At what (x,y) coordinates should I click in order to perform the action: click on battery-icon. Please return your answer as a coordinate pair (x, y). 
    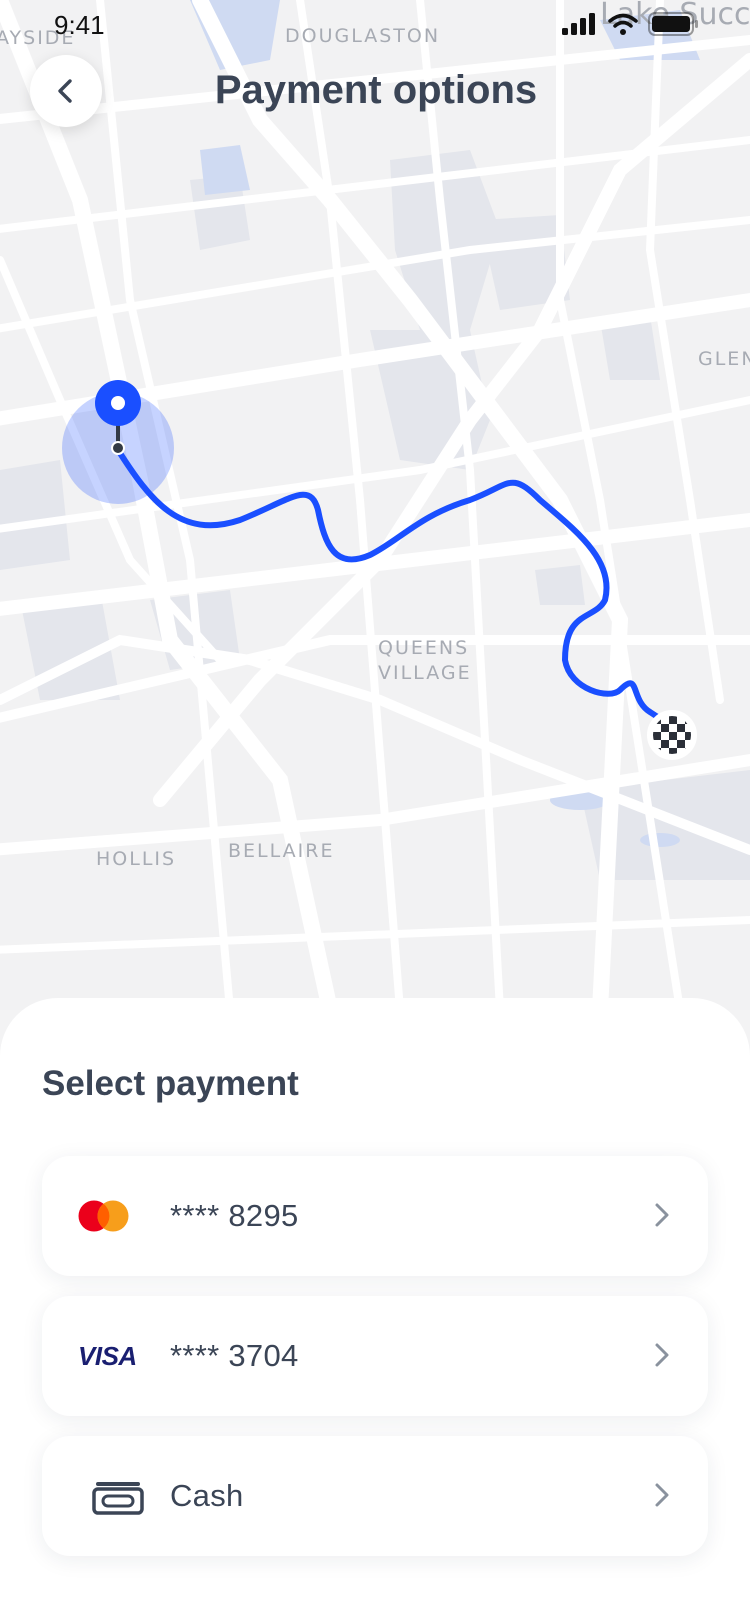
    Looking at the image, I should click on (673, 24).